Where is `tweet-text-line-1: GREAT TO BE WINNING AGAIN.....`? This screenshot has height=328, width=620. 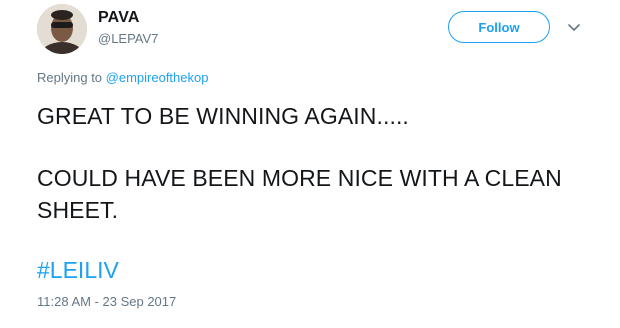
tweet-text-line-1: GREAT TO BE WINNING AGAIN..... is located at coordinates (223, 116).